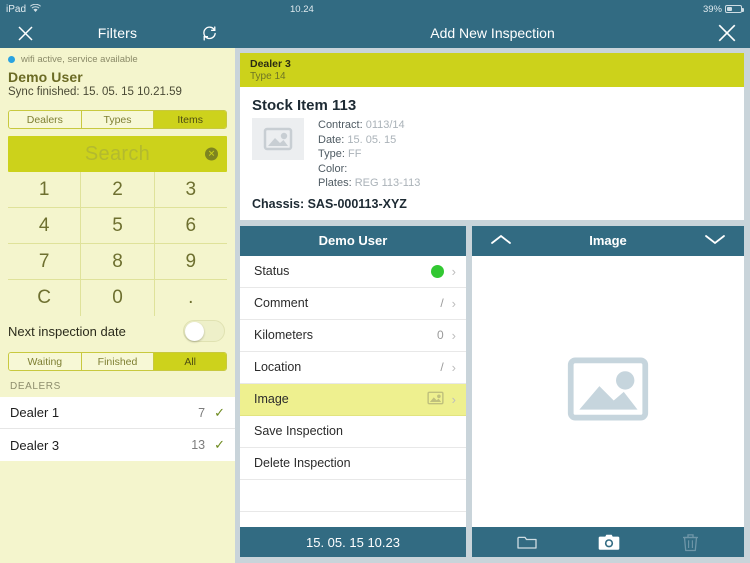  What do you see at coordinates (353, 432) in the screenshot?
I see `row-save-inspection: Save Inspection` at bounding box center [353, 432].